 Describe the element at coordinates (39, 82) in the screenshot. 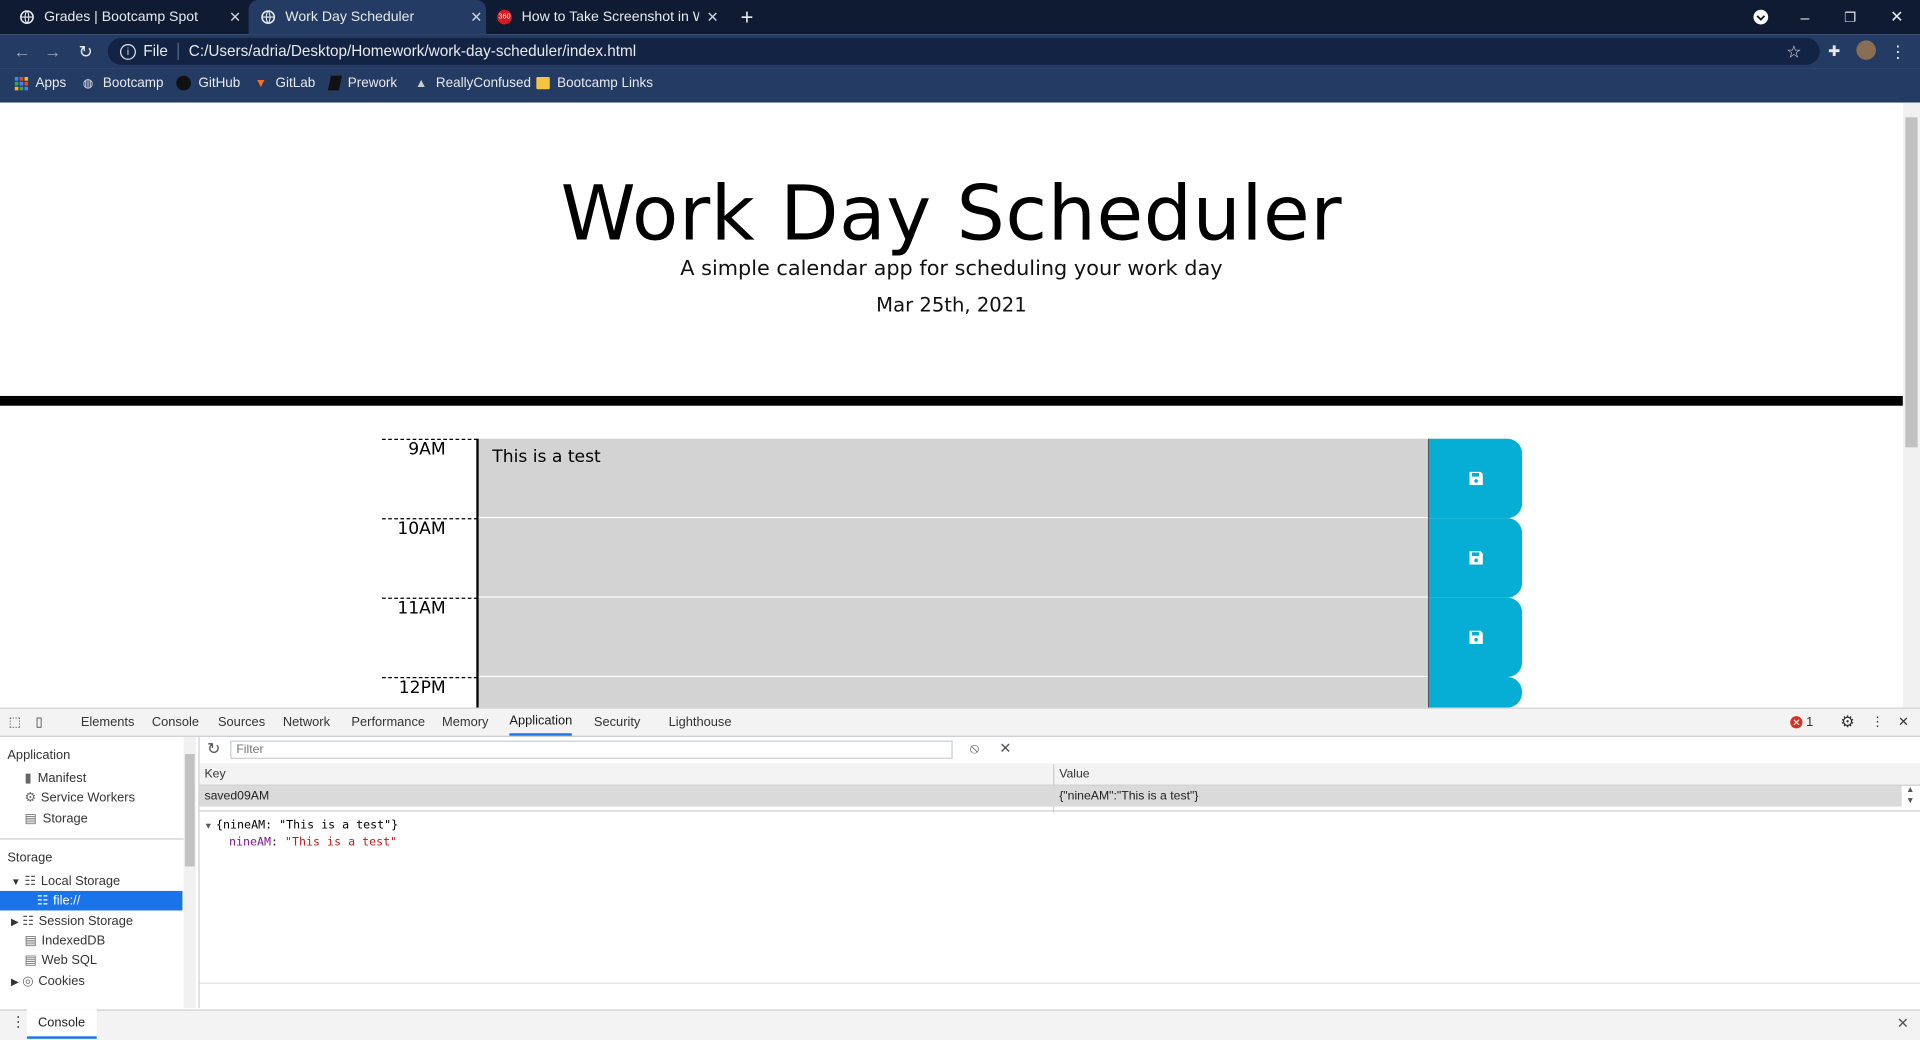

I see `bookmark-apps: Apps` at that location.